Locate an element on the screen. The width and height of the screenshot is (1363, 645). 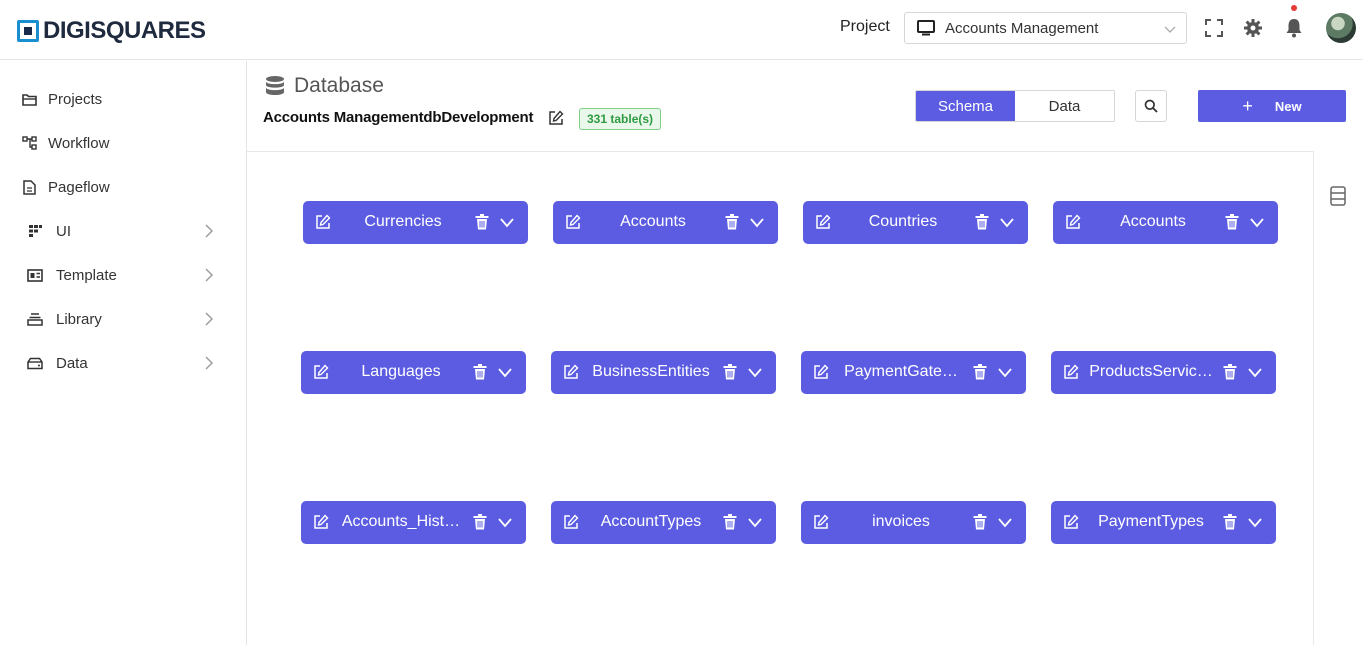
view-toggle: Schema Data is located at coordinates (1015, 106).